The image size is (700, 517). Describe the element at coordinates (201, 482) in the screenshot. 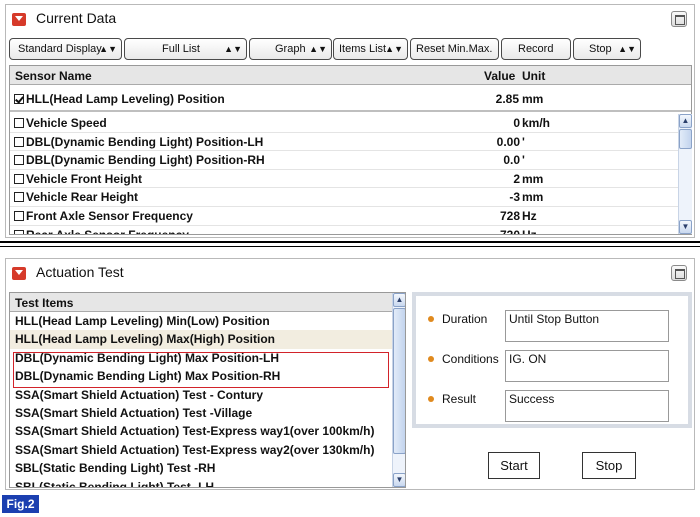

I see `test-item: SBL(Static Bending Light) Test -LH` at that location.